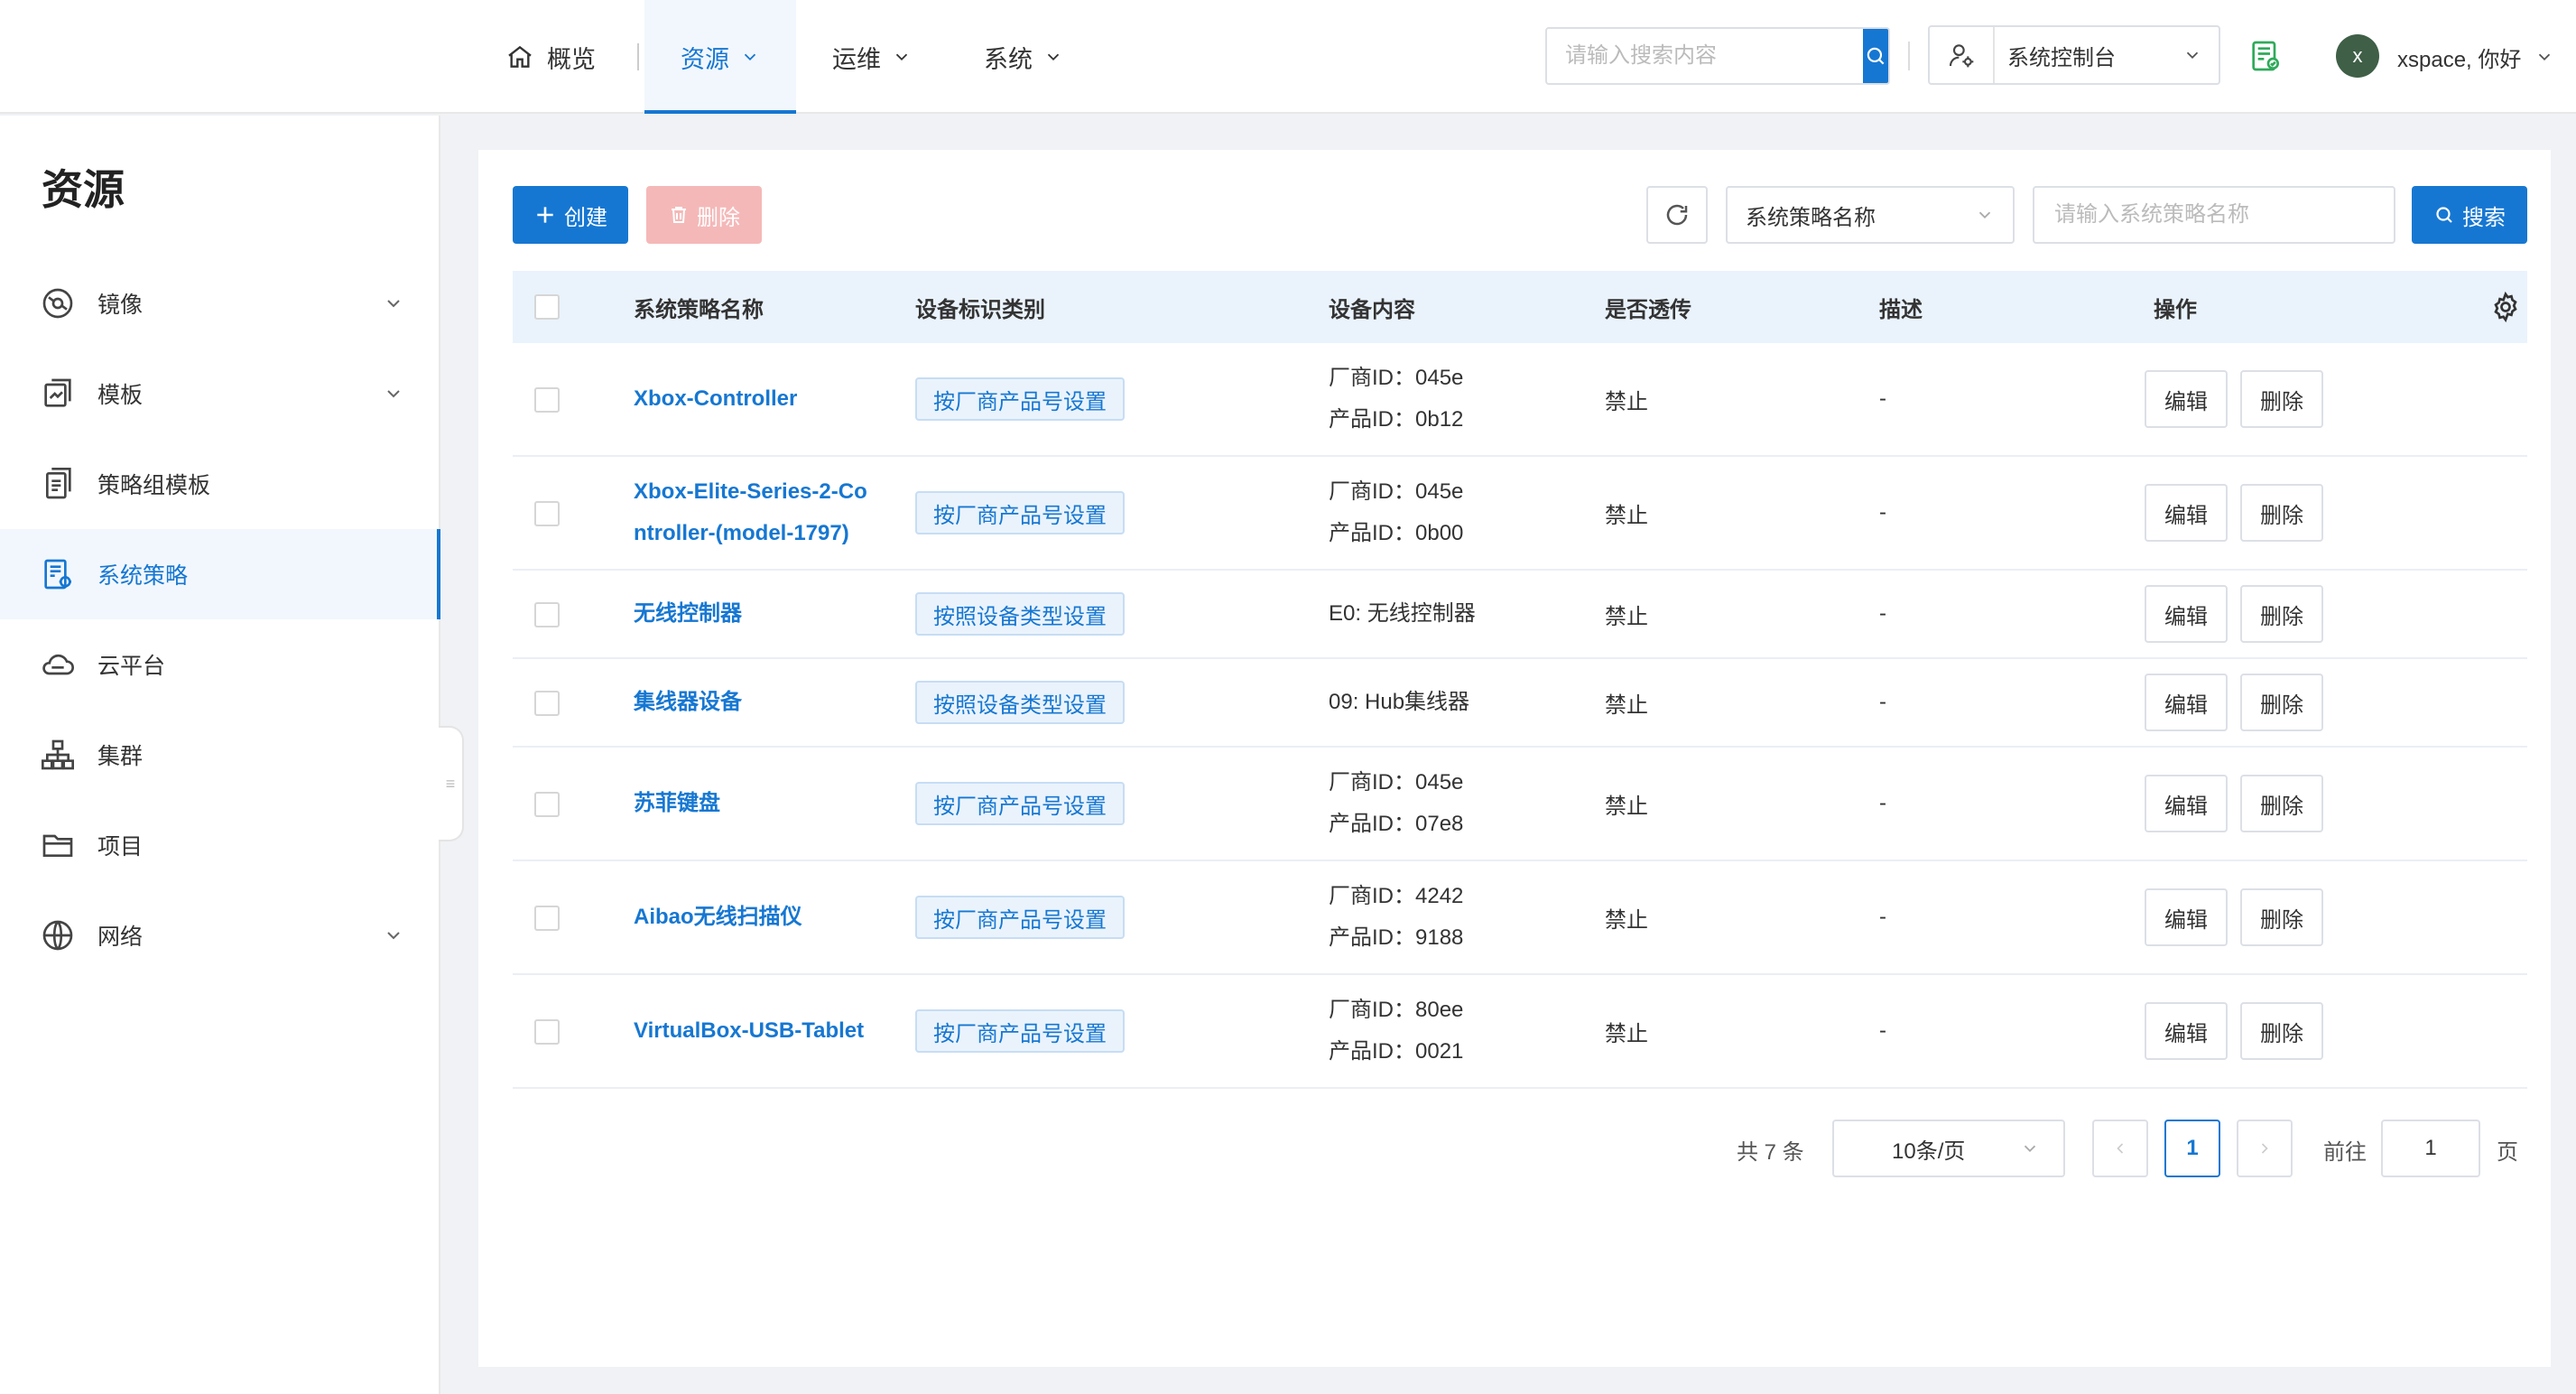 This screenshot has height=1394, width=2576. What do you see at coordinates (58, 935) in the screenshot?
I see `globe-icon` at bounding box center [58, 935].